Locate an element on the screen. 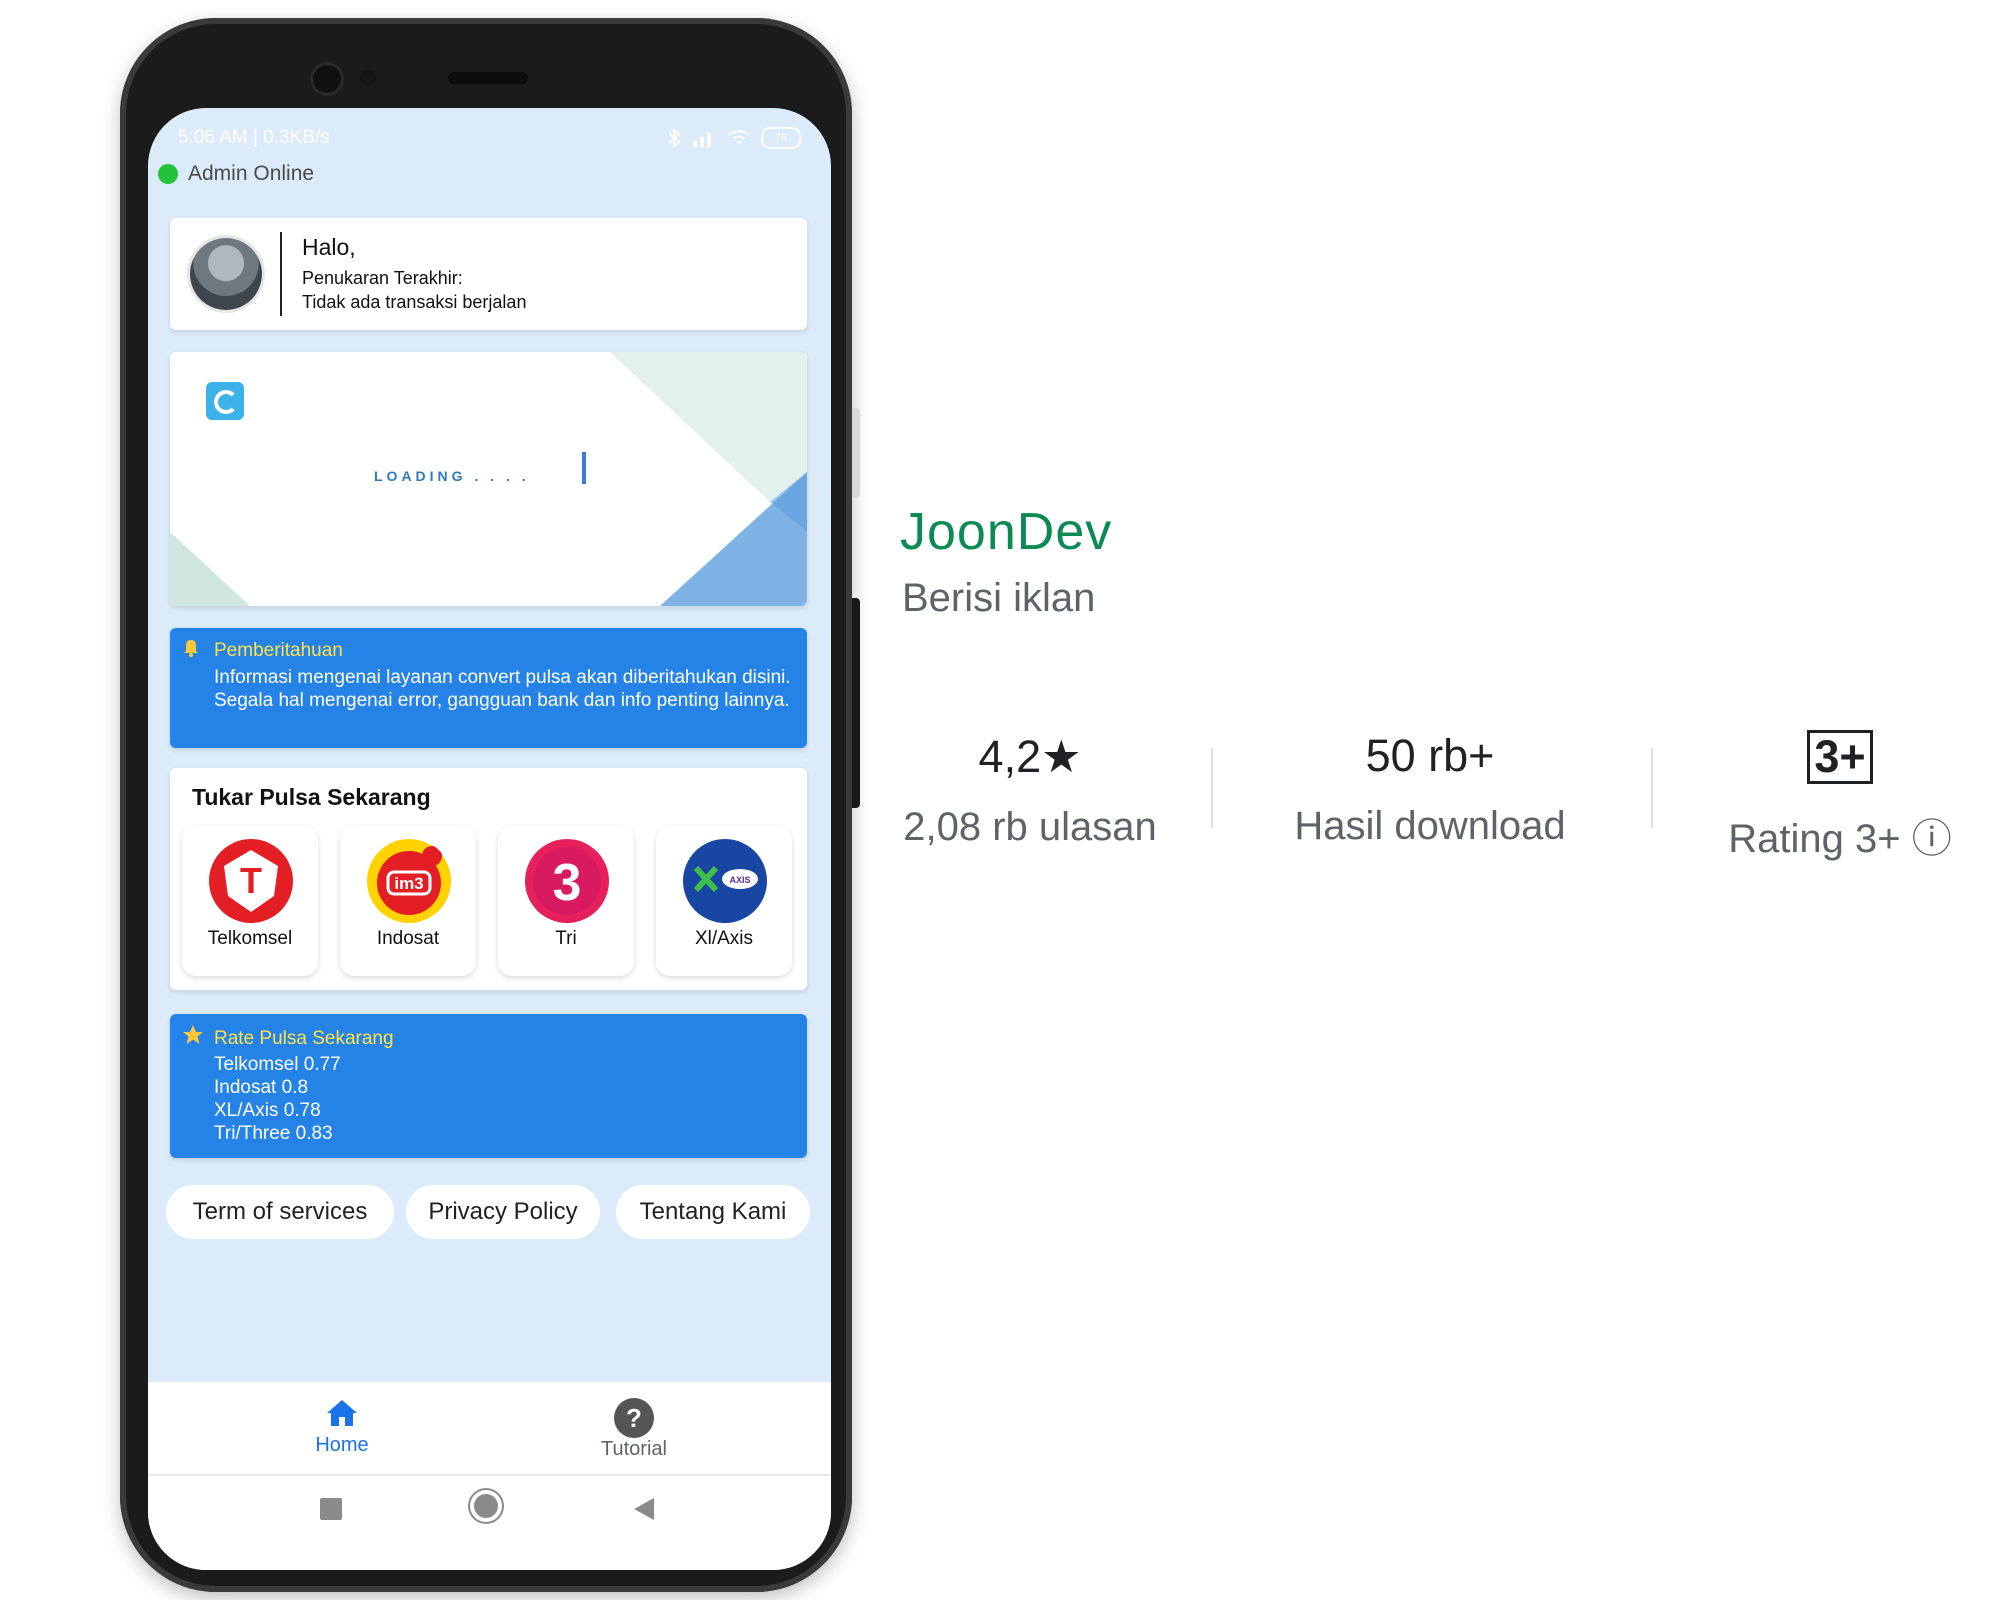 Image resolution: width=2000 pixels, height=1600 pixels. bottom-navigation: Home ? Tutorial is located at coordinates (489, 1429).